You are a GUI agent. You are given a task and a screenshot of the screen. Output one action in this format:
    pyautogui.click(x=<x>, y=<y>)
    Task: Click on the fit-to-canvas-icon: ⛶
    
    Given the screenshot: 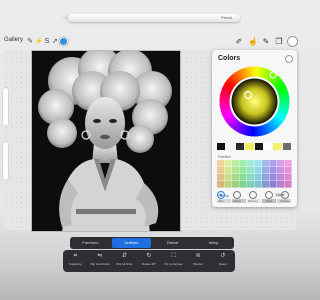 What is the action you would take?
    pyautogui.click(x=173, y=256)
    